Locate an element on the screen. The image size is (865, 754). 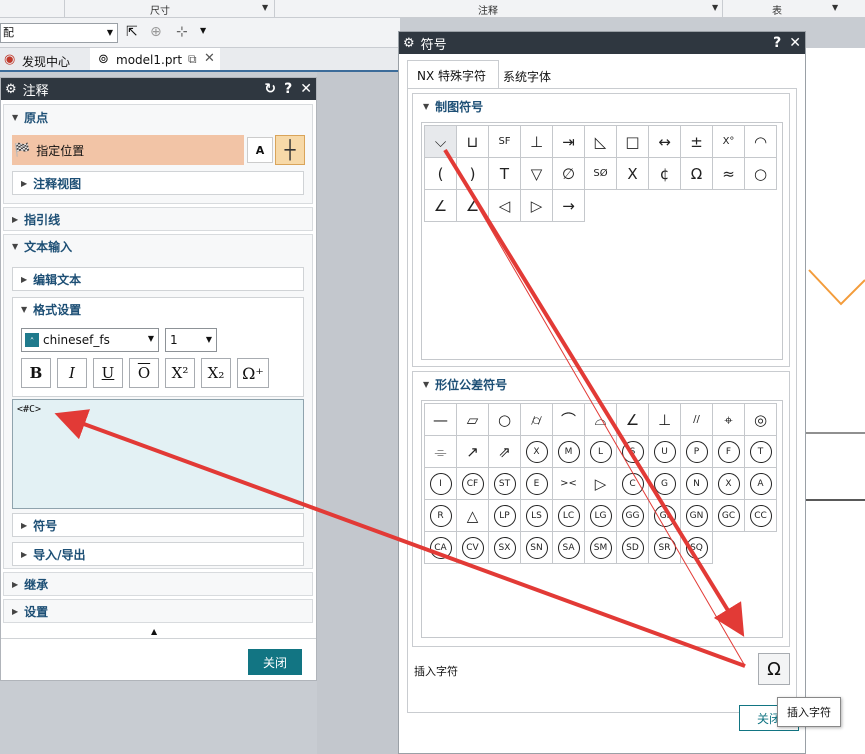
drafting-symbol-cell: ○ is located at coordinates (761, 174).